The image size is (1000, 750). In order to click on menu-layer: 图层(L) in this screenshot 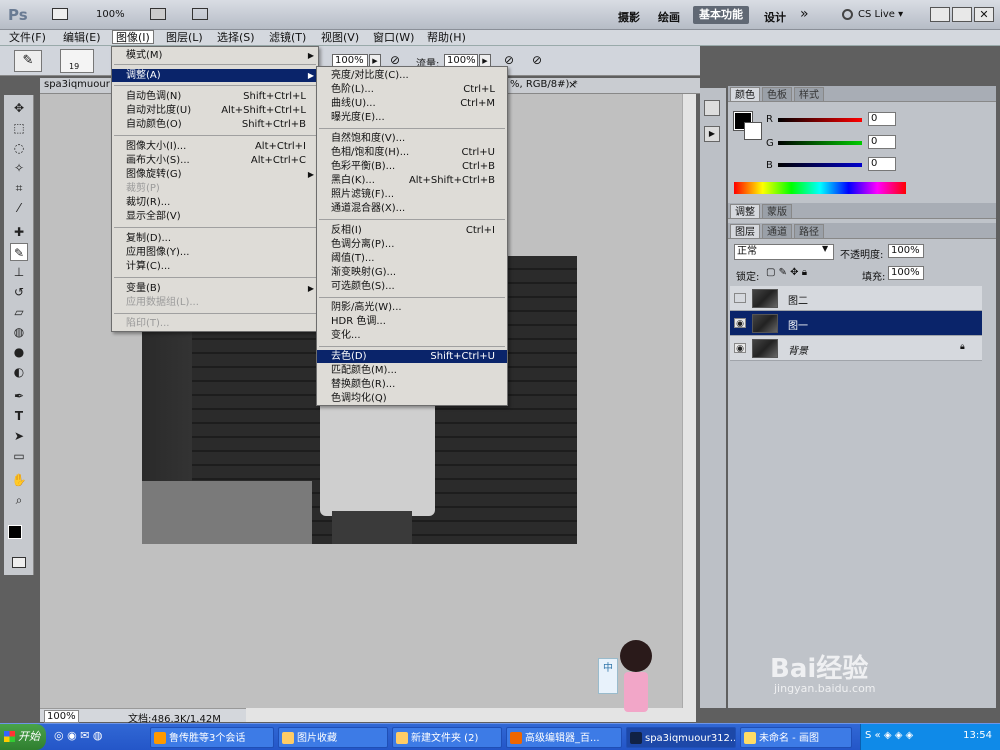, I will do `click(184, 38)`.